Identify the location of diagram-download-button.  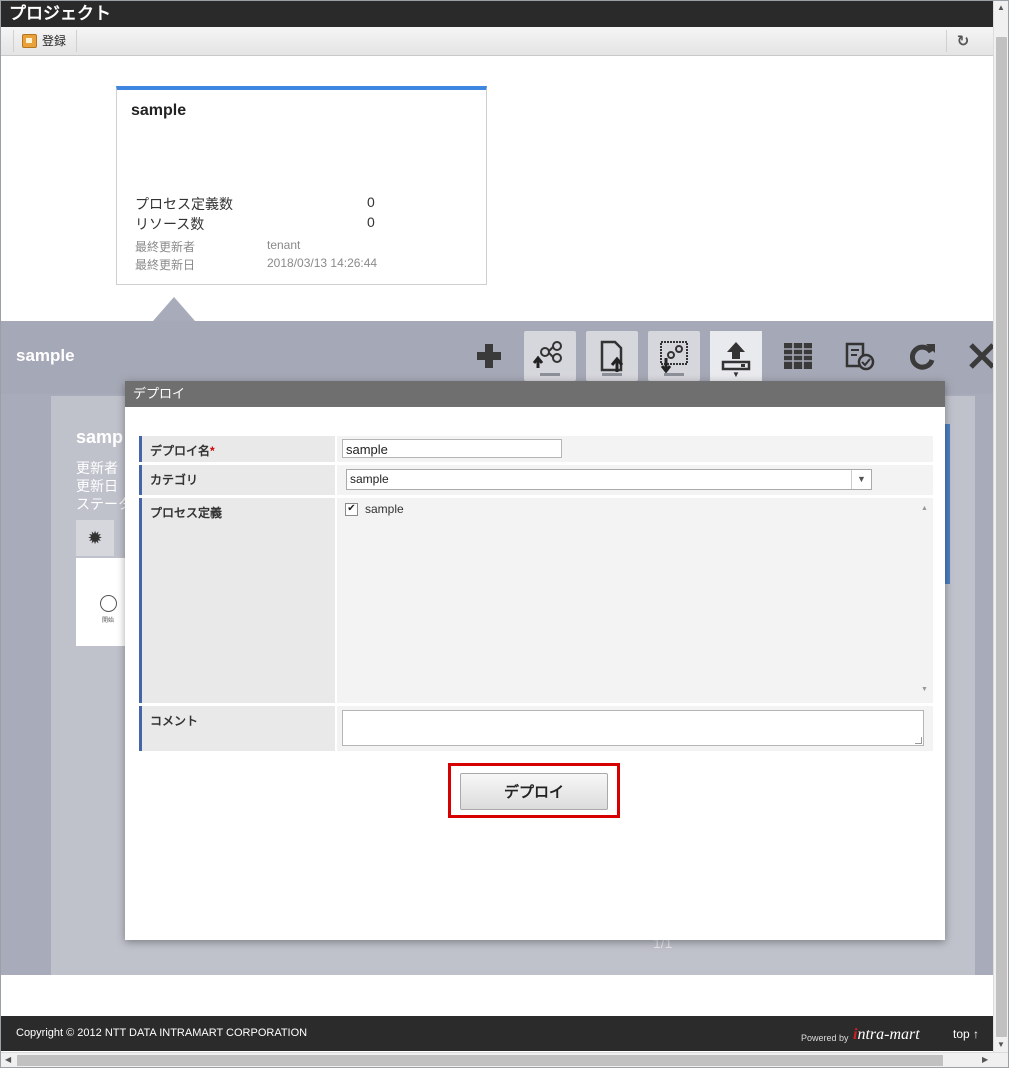
(674, 356).